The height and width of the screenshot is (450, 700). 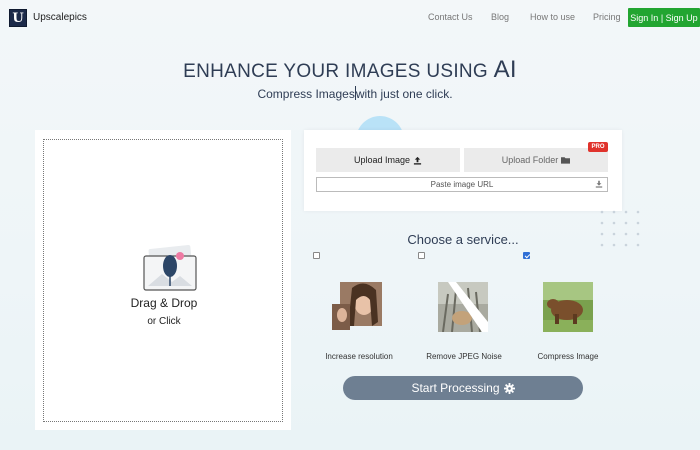 What do you see at coordinates (316, 255) in the screenshot?
I see `checkbox-increase-resolution` at bounding box center [316, 255].